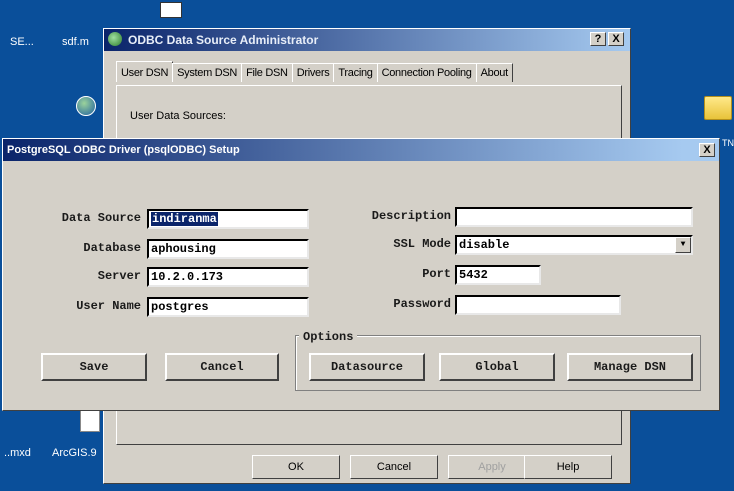 This screenshot has height=491, width=734. Describe the element at coordinates (494, 72) in the screenshot. I see `tab-about: About` at that location.